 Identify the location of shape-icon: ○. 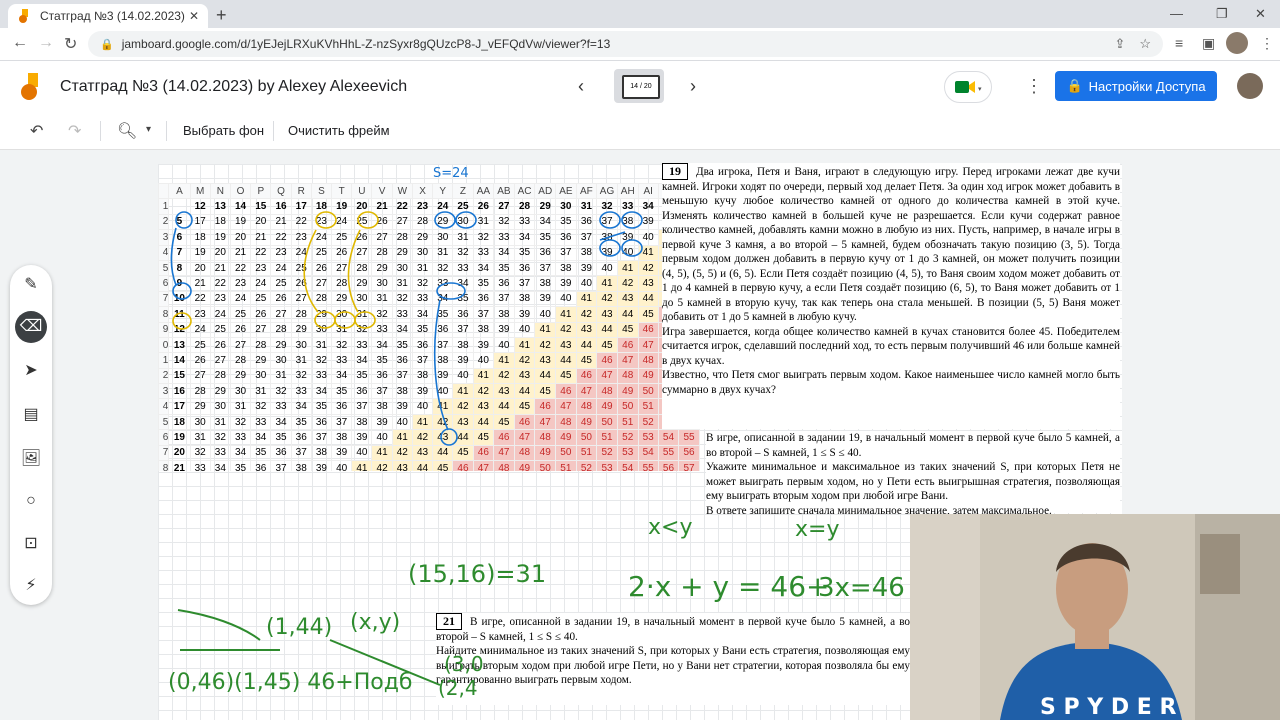
(31, 501).